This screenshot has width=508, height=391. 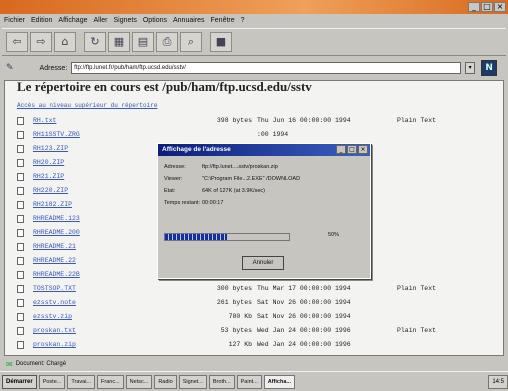 I want to click on download-progress-bar, so click(x=227, y=237).